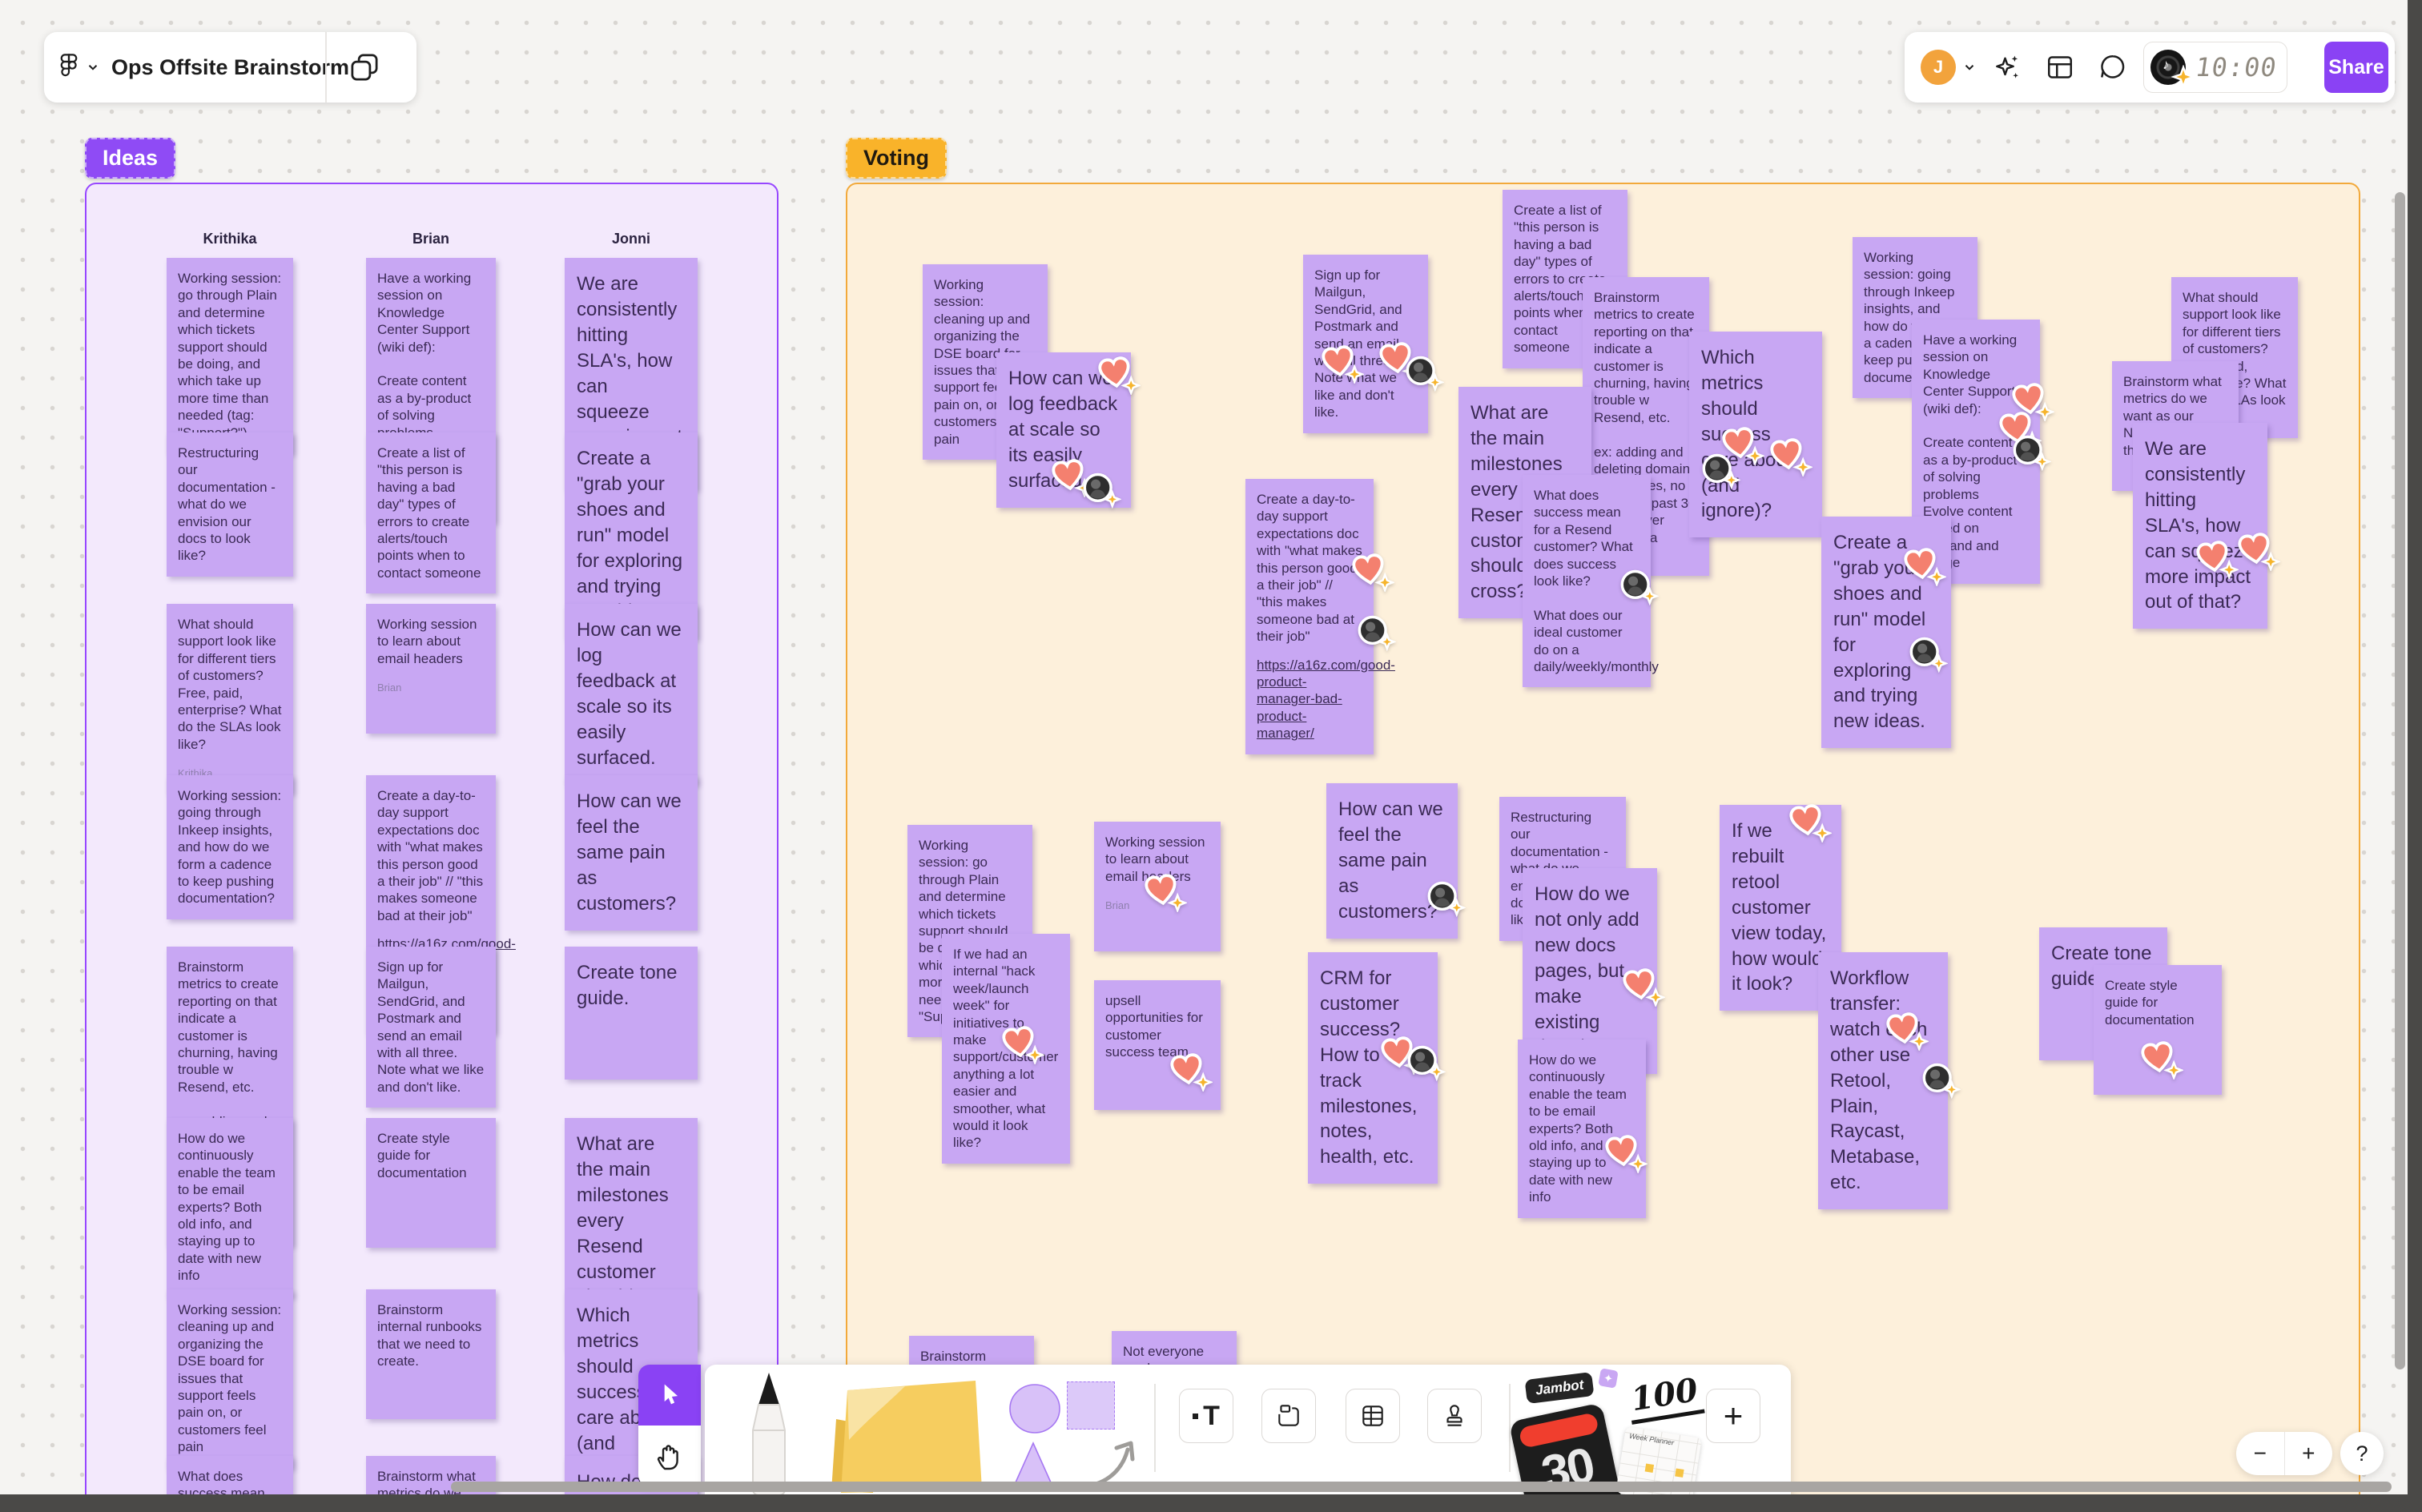 The width and height of the screenshot is (2422, 1512). What do you see at coordinates (1608, 1378) in the screenshot?
I see `widget-sparkle-chip: ✦` at bounding box center [1608, 1378].